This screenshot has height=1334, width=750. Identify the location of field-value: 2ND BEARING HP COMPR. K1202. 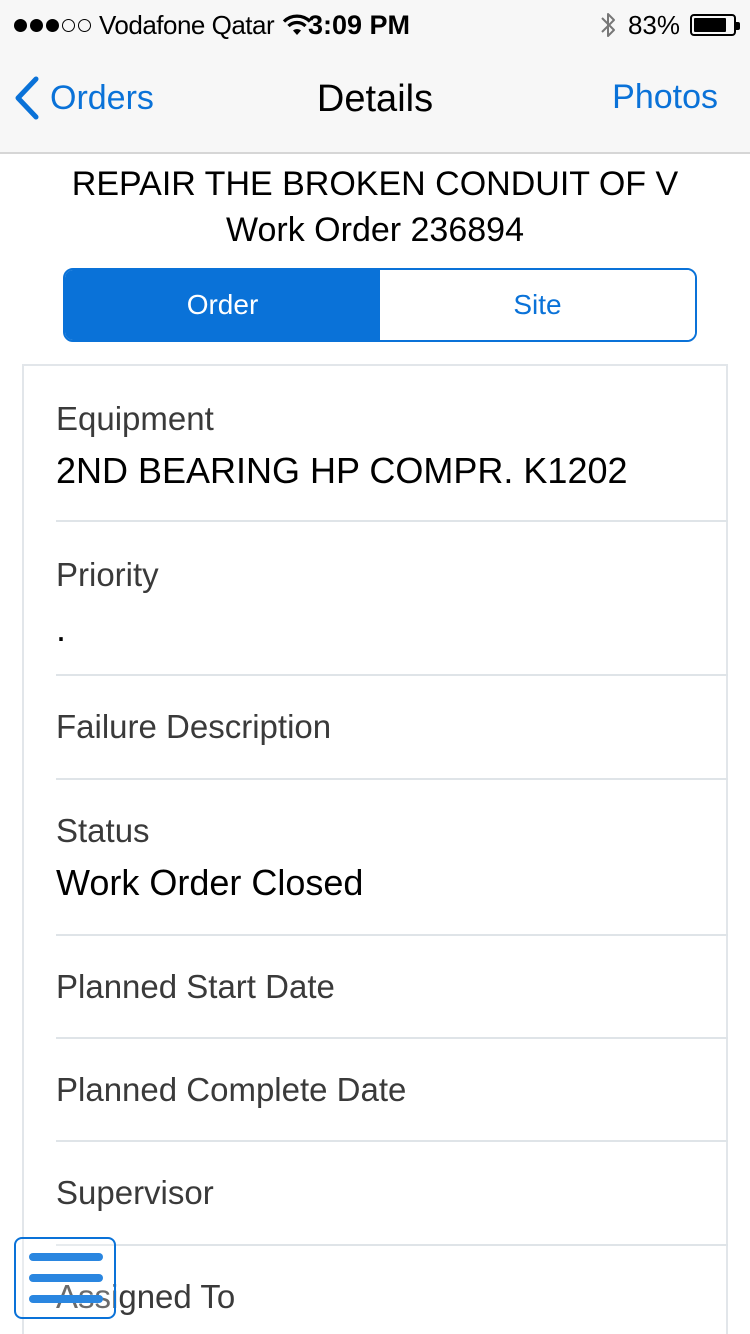
(342, 470).